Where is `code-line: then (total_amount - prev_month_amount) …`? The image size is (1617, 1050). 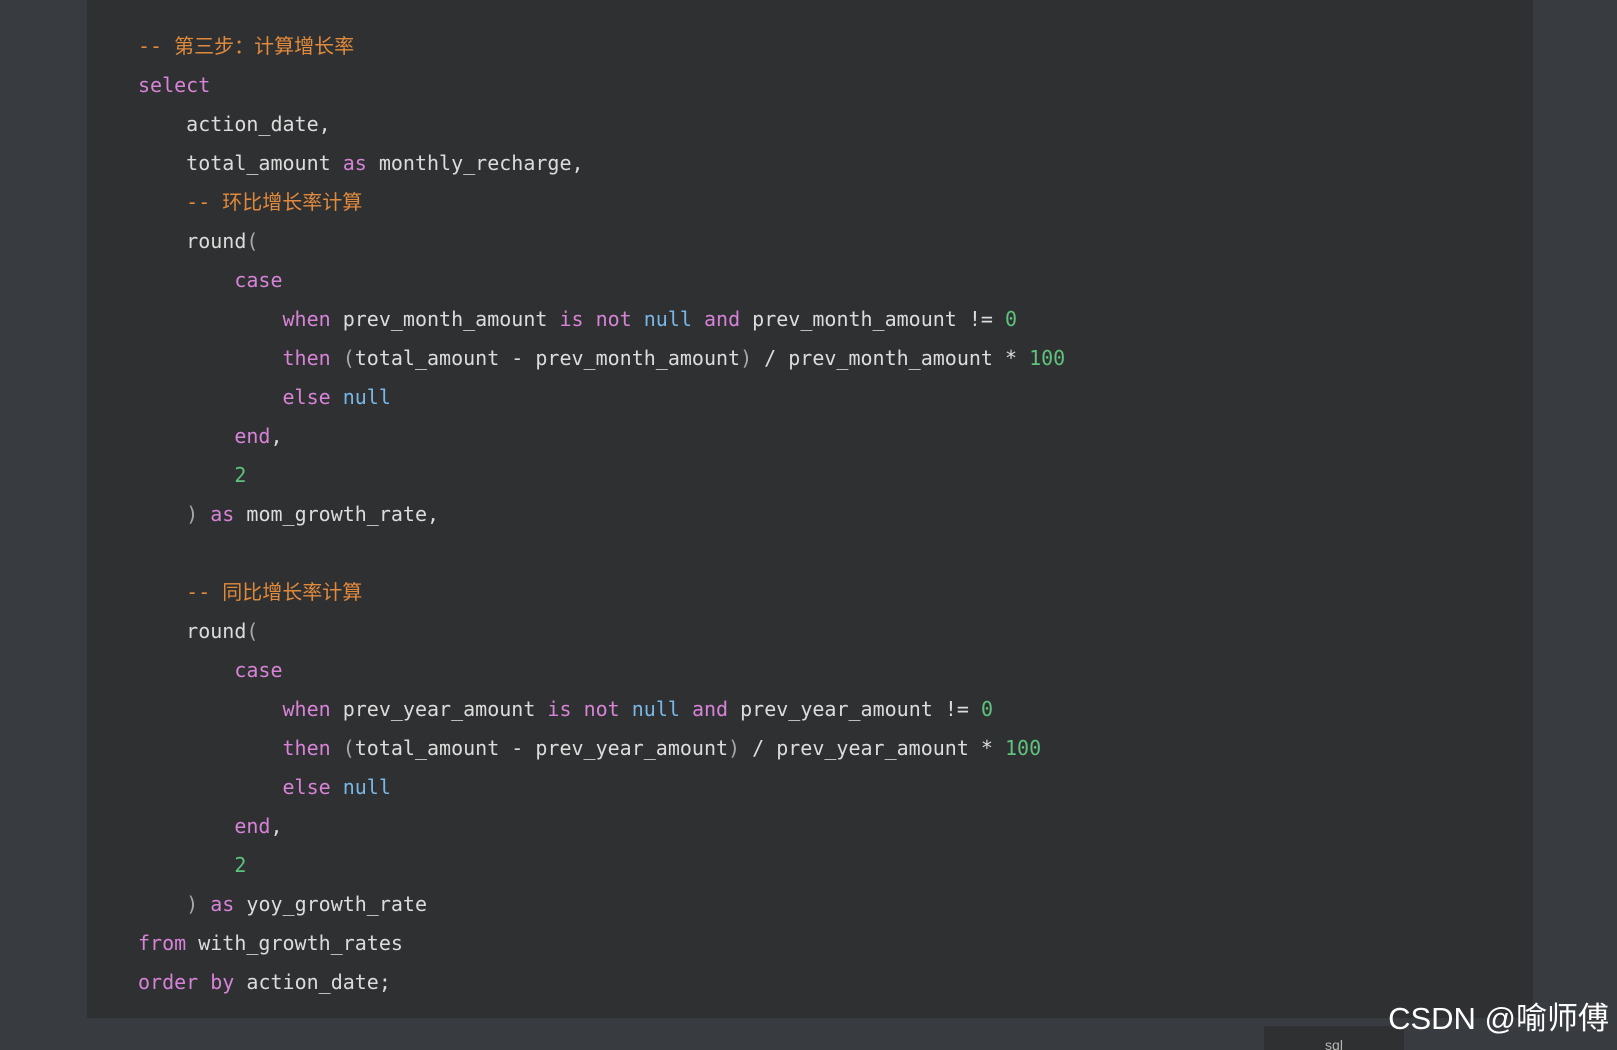 code-line: then (total_amount - prev_month_amount) … is located at coordinates (602, 358).